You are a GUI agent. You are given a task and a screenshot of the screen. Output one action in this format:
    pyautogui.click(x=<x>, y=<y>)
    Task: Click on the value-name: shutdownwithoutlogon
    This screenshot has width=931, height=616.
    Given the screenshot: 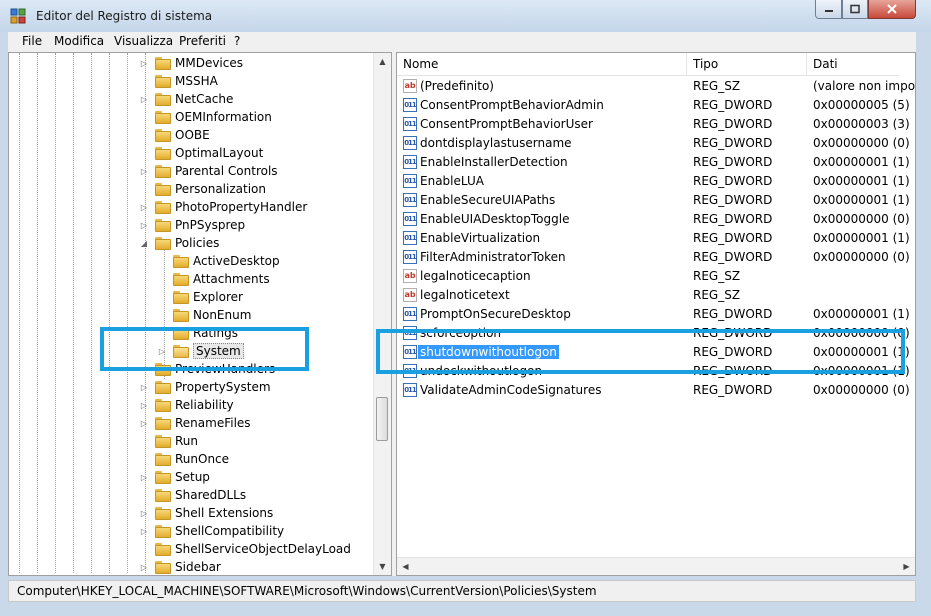 What is the action you would take?
    pyautogui.click(x=488, y=352)
    